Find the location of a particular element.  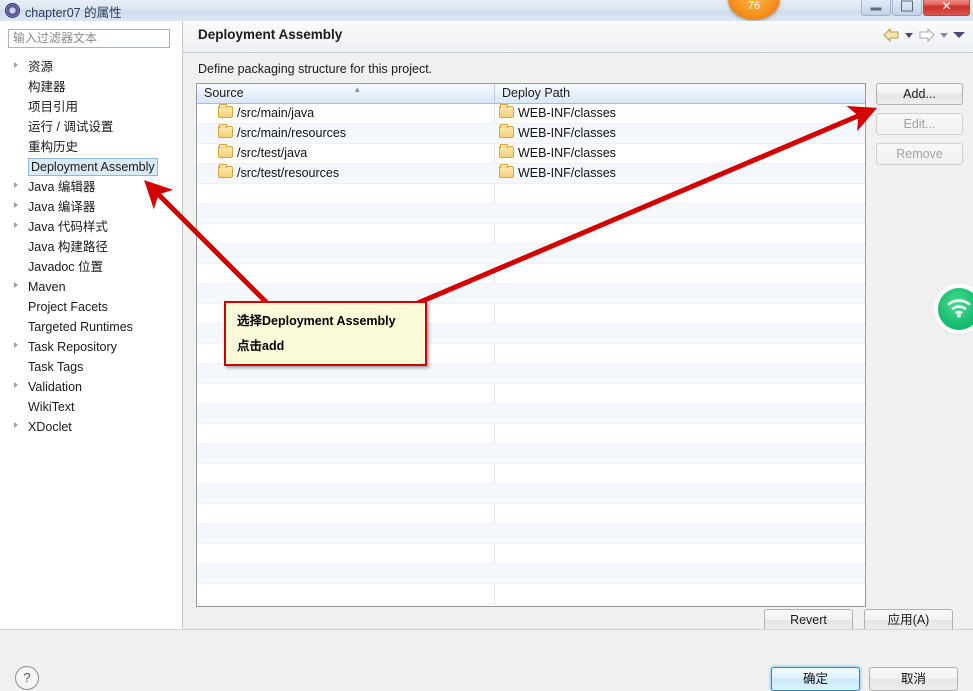

close-button: ✕ is located at coordinates (946, 8).